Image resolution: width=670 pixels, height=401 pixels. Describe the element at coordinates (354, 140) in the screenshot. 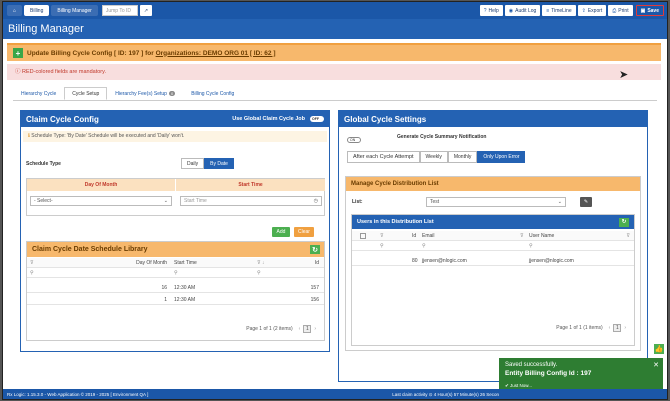

I see `global-cycle-toggle: ON` at that location.